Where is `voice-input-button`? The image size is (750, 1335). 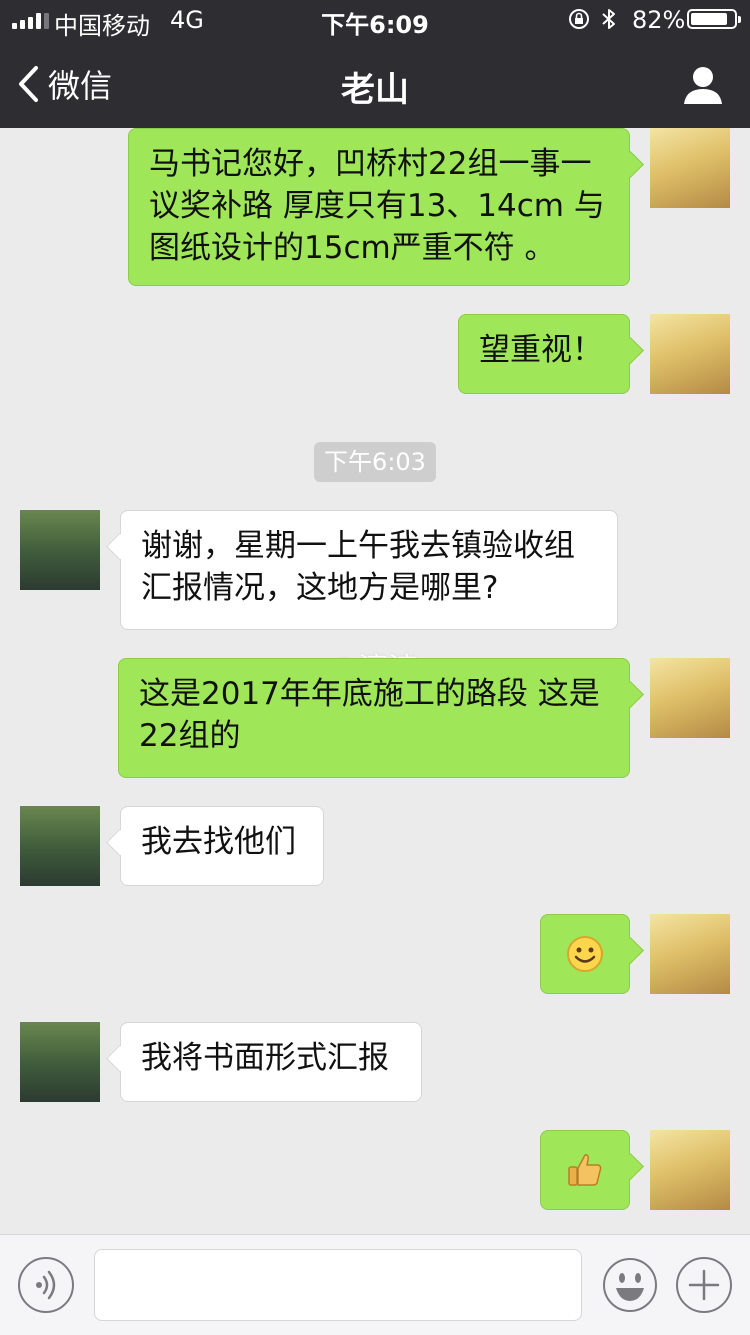
voice-input-button is located at coordinates (46, 1285).